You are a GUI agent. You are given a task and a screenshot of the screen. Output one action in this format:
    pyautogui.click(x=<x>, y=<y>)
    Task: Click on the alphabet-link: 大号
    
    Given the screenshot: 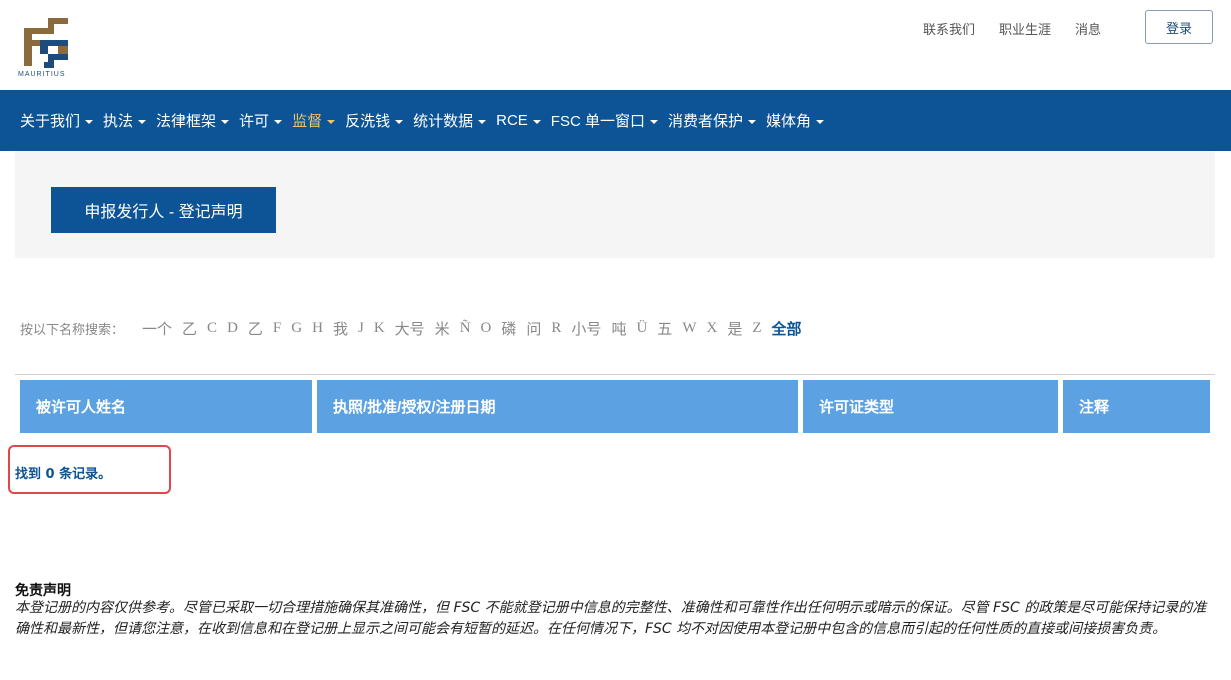 What is the action you would take?
    pyautogui.click(x=410, y=328)
    